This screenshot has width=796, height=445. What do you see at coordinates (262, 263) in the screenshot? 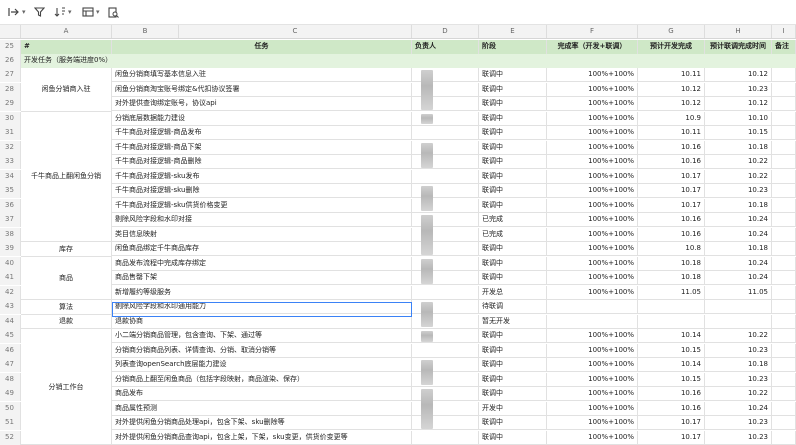
I see `cell-task: 商品发布流程中完成库存绑定` at bounding box center [262, 263].